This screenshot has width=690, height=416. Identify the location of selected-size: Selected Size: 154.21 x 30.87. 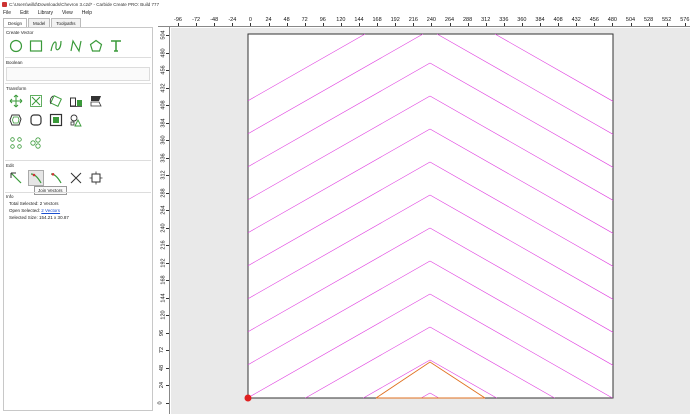
(39, 217).